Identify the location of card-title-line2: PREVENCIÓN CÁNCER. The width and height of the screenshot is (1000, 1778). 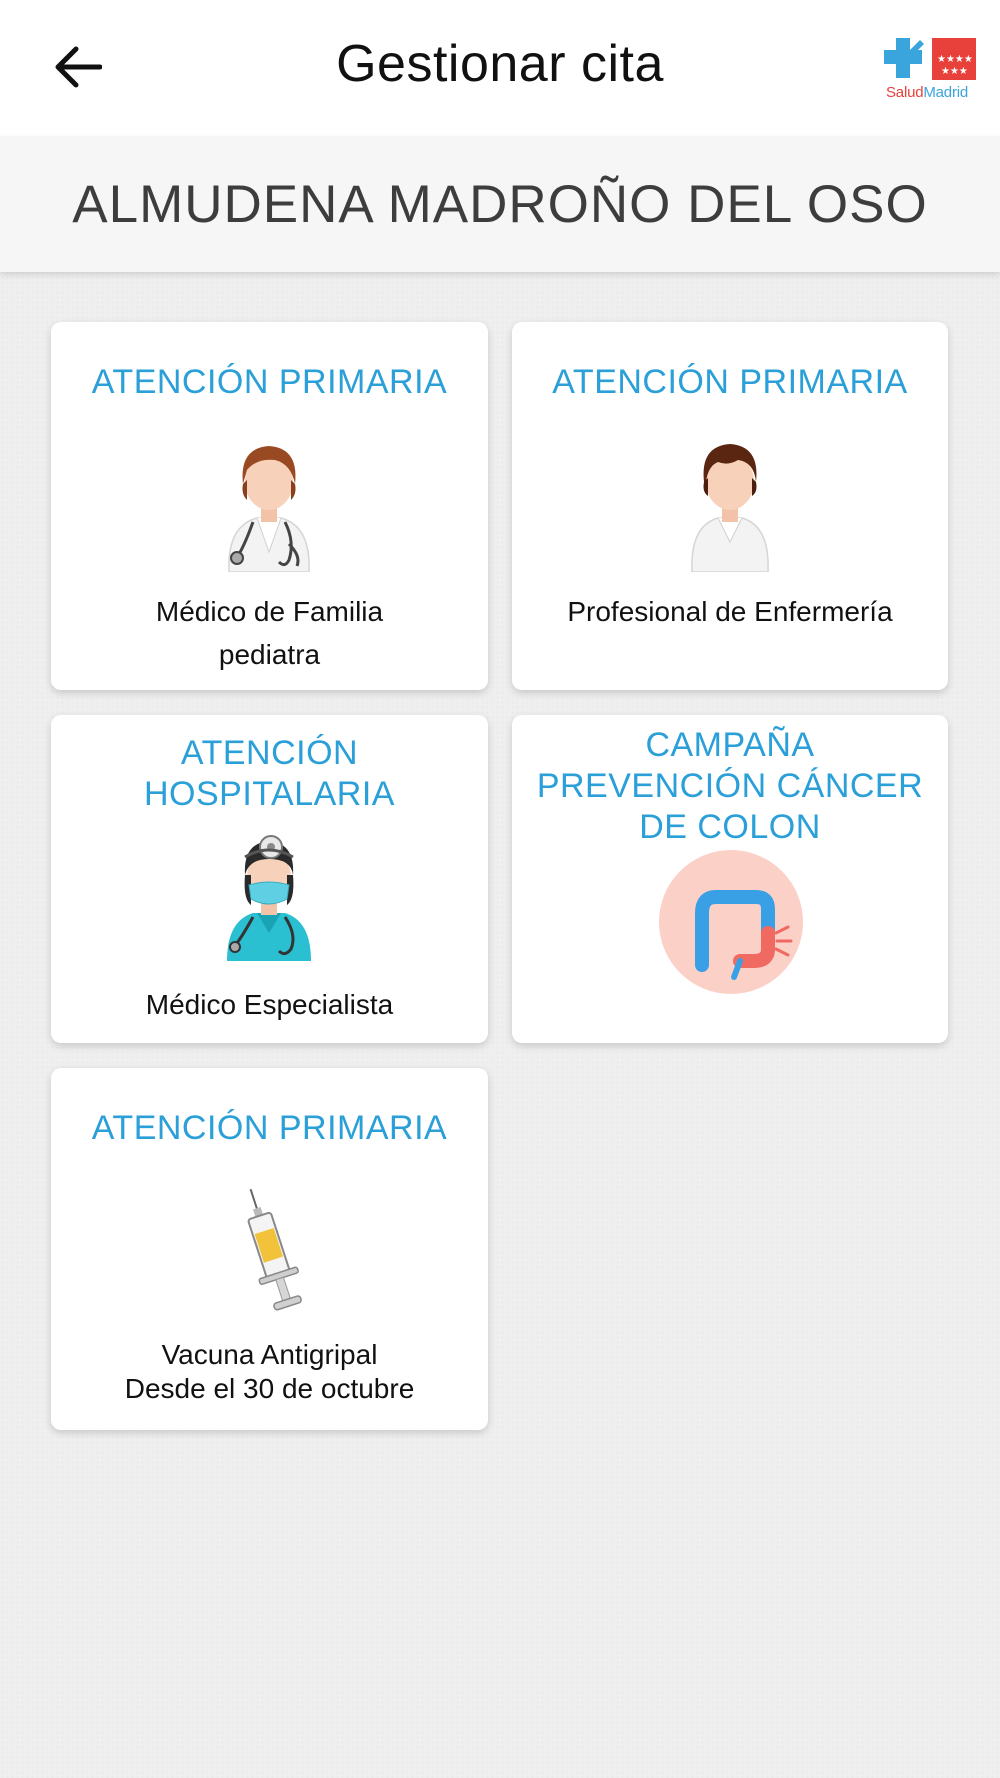
(730, 786).